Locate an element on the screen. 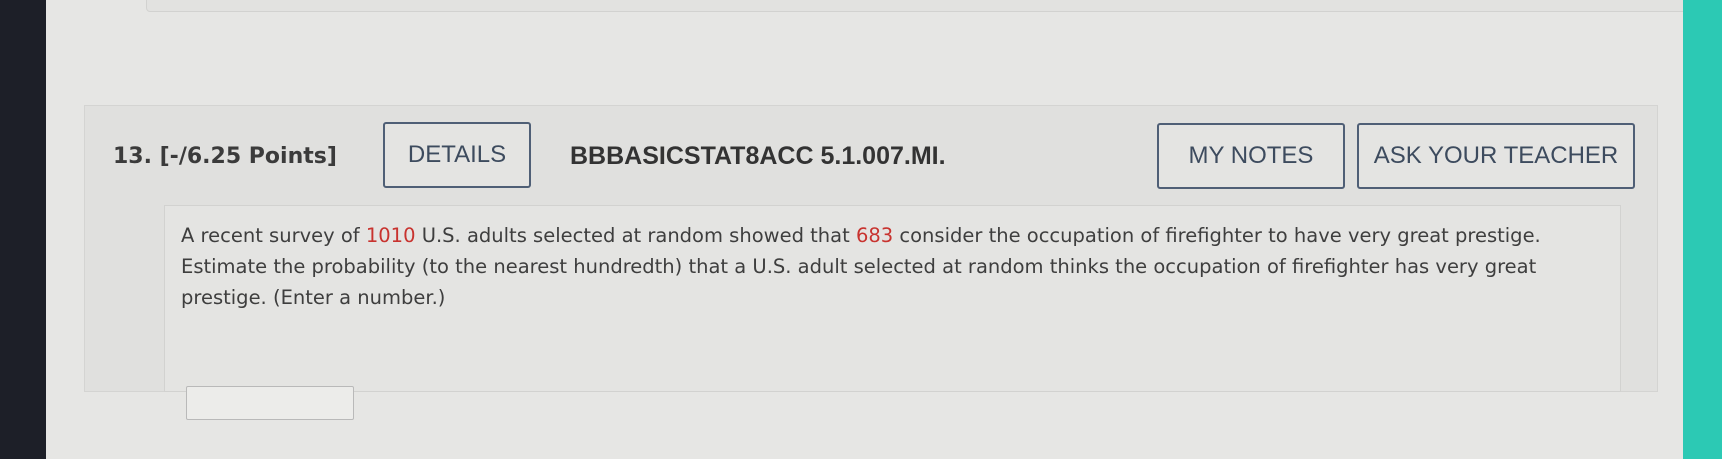  question-number-points: 13. [-/6.25 Points] is located at coordinates (225, 156).